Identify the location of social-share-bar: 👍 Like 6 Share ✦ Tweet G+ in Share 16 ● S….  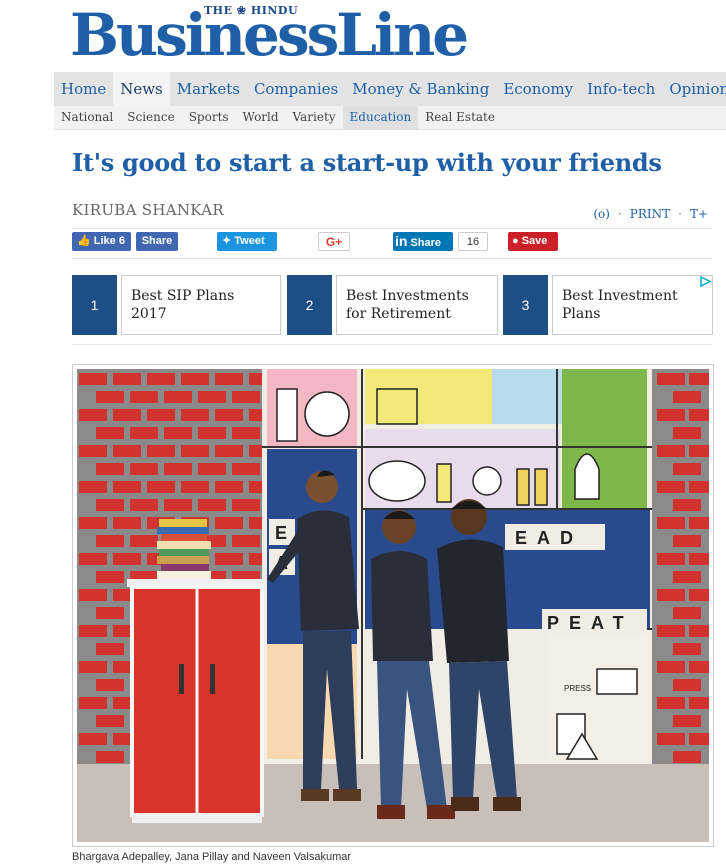
(363, 242).